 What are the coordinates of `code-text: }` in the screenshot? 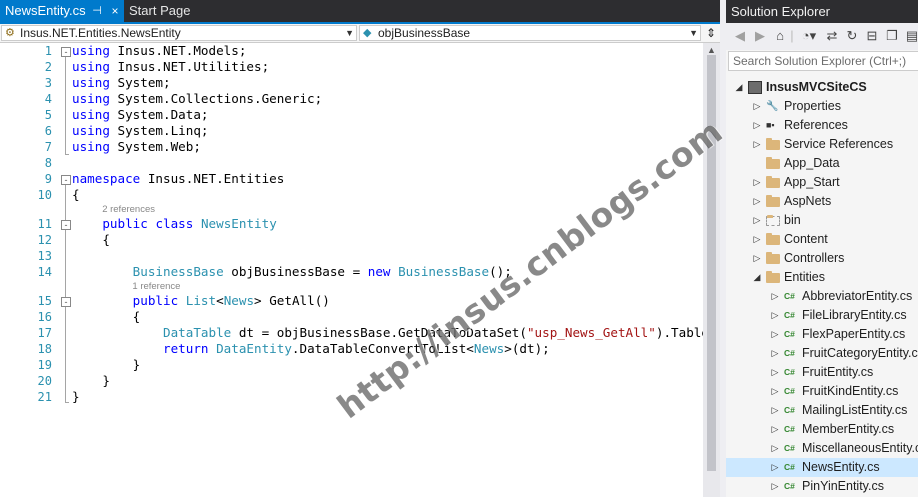 It's located at (106, 365).